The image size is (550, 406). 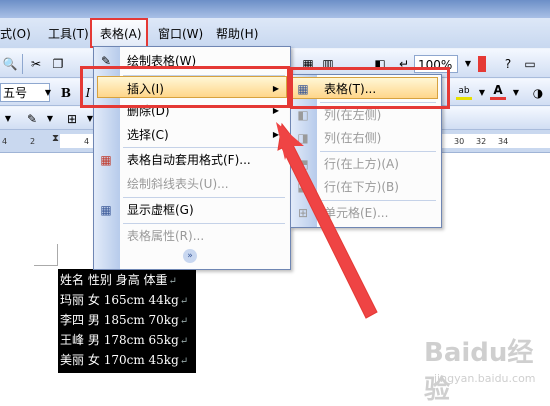 What do you see at coordinates (485, 378) in the screenshot?
I see `watermark-url: jingyan.baidu.com` at bounding box center [485, 378].